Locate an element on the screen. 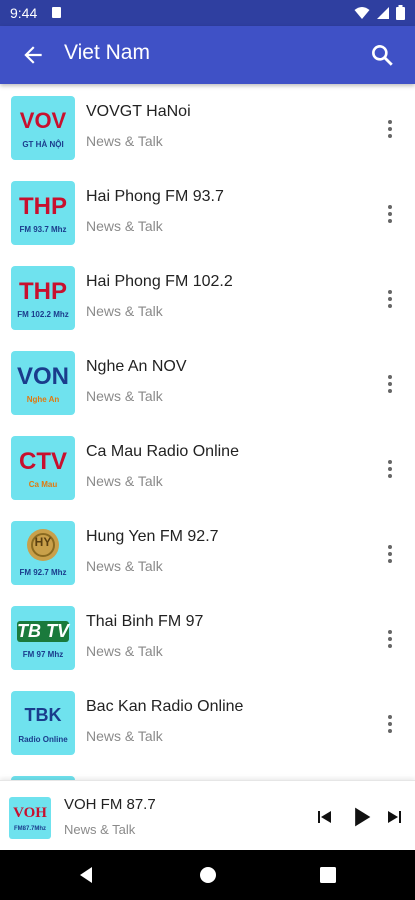 Image resolution: width=415 pixels, height=900 pixels. station-logo: VON Nghe An is located at coordinates (43, 383).